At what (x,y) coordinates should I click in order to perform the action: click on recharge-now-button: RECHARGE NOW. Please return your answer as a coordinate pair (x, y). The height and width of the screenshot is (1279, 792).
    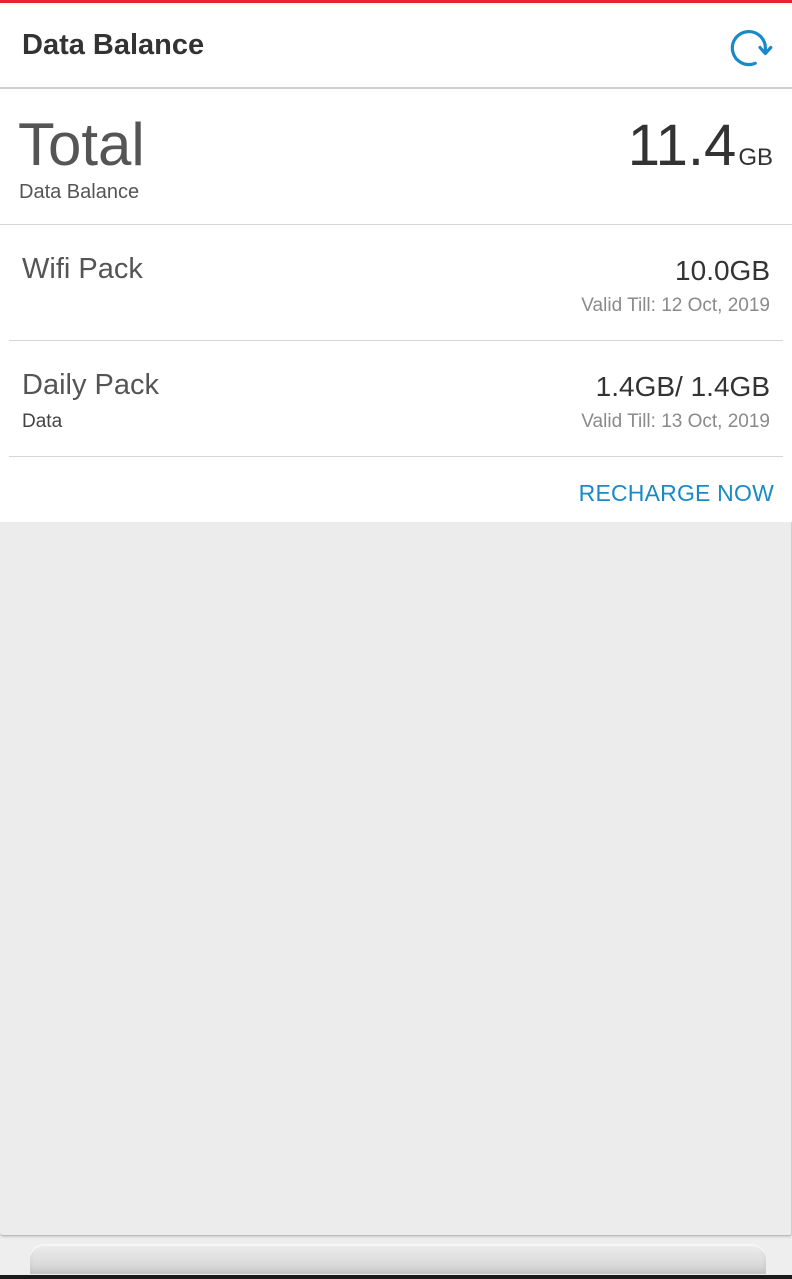
    Looking at the image, I should click on (676, 493).